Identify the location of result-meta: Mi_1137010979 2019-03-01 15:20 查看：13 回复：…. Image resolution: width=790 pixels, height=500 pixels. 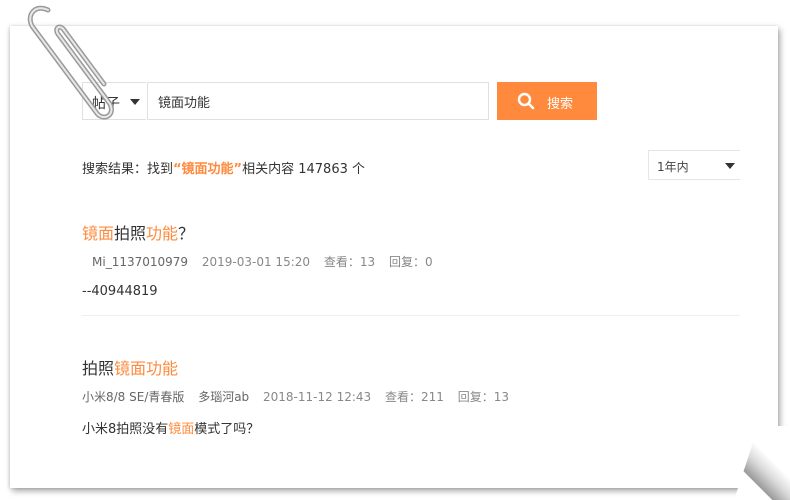
(267, 261).